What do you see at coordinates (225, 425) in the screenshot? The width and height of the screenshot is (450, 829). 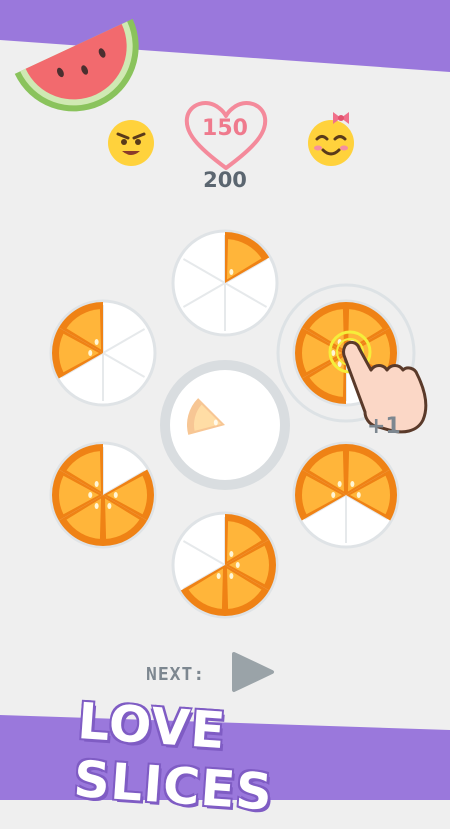 I see `plate-center` at bounding box center [225, 425].